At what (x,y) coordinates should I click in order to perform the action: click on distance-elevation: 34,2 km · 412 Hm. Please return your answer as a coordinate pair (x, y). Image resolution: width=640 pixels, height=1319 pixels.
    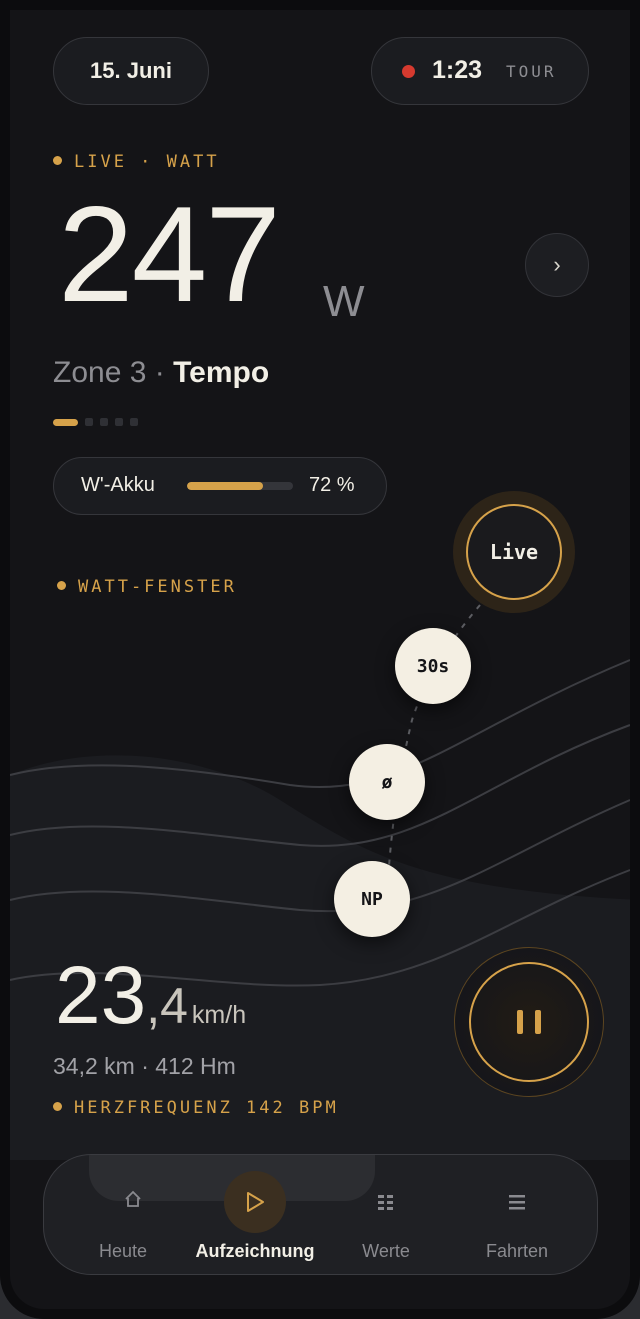
    Looking at the image, I should click on (144, 1066).